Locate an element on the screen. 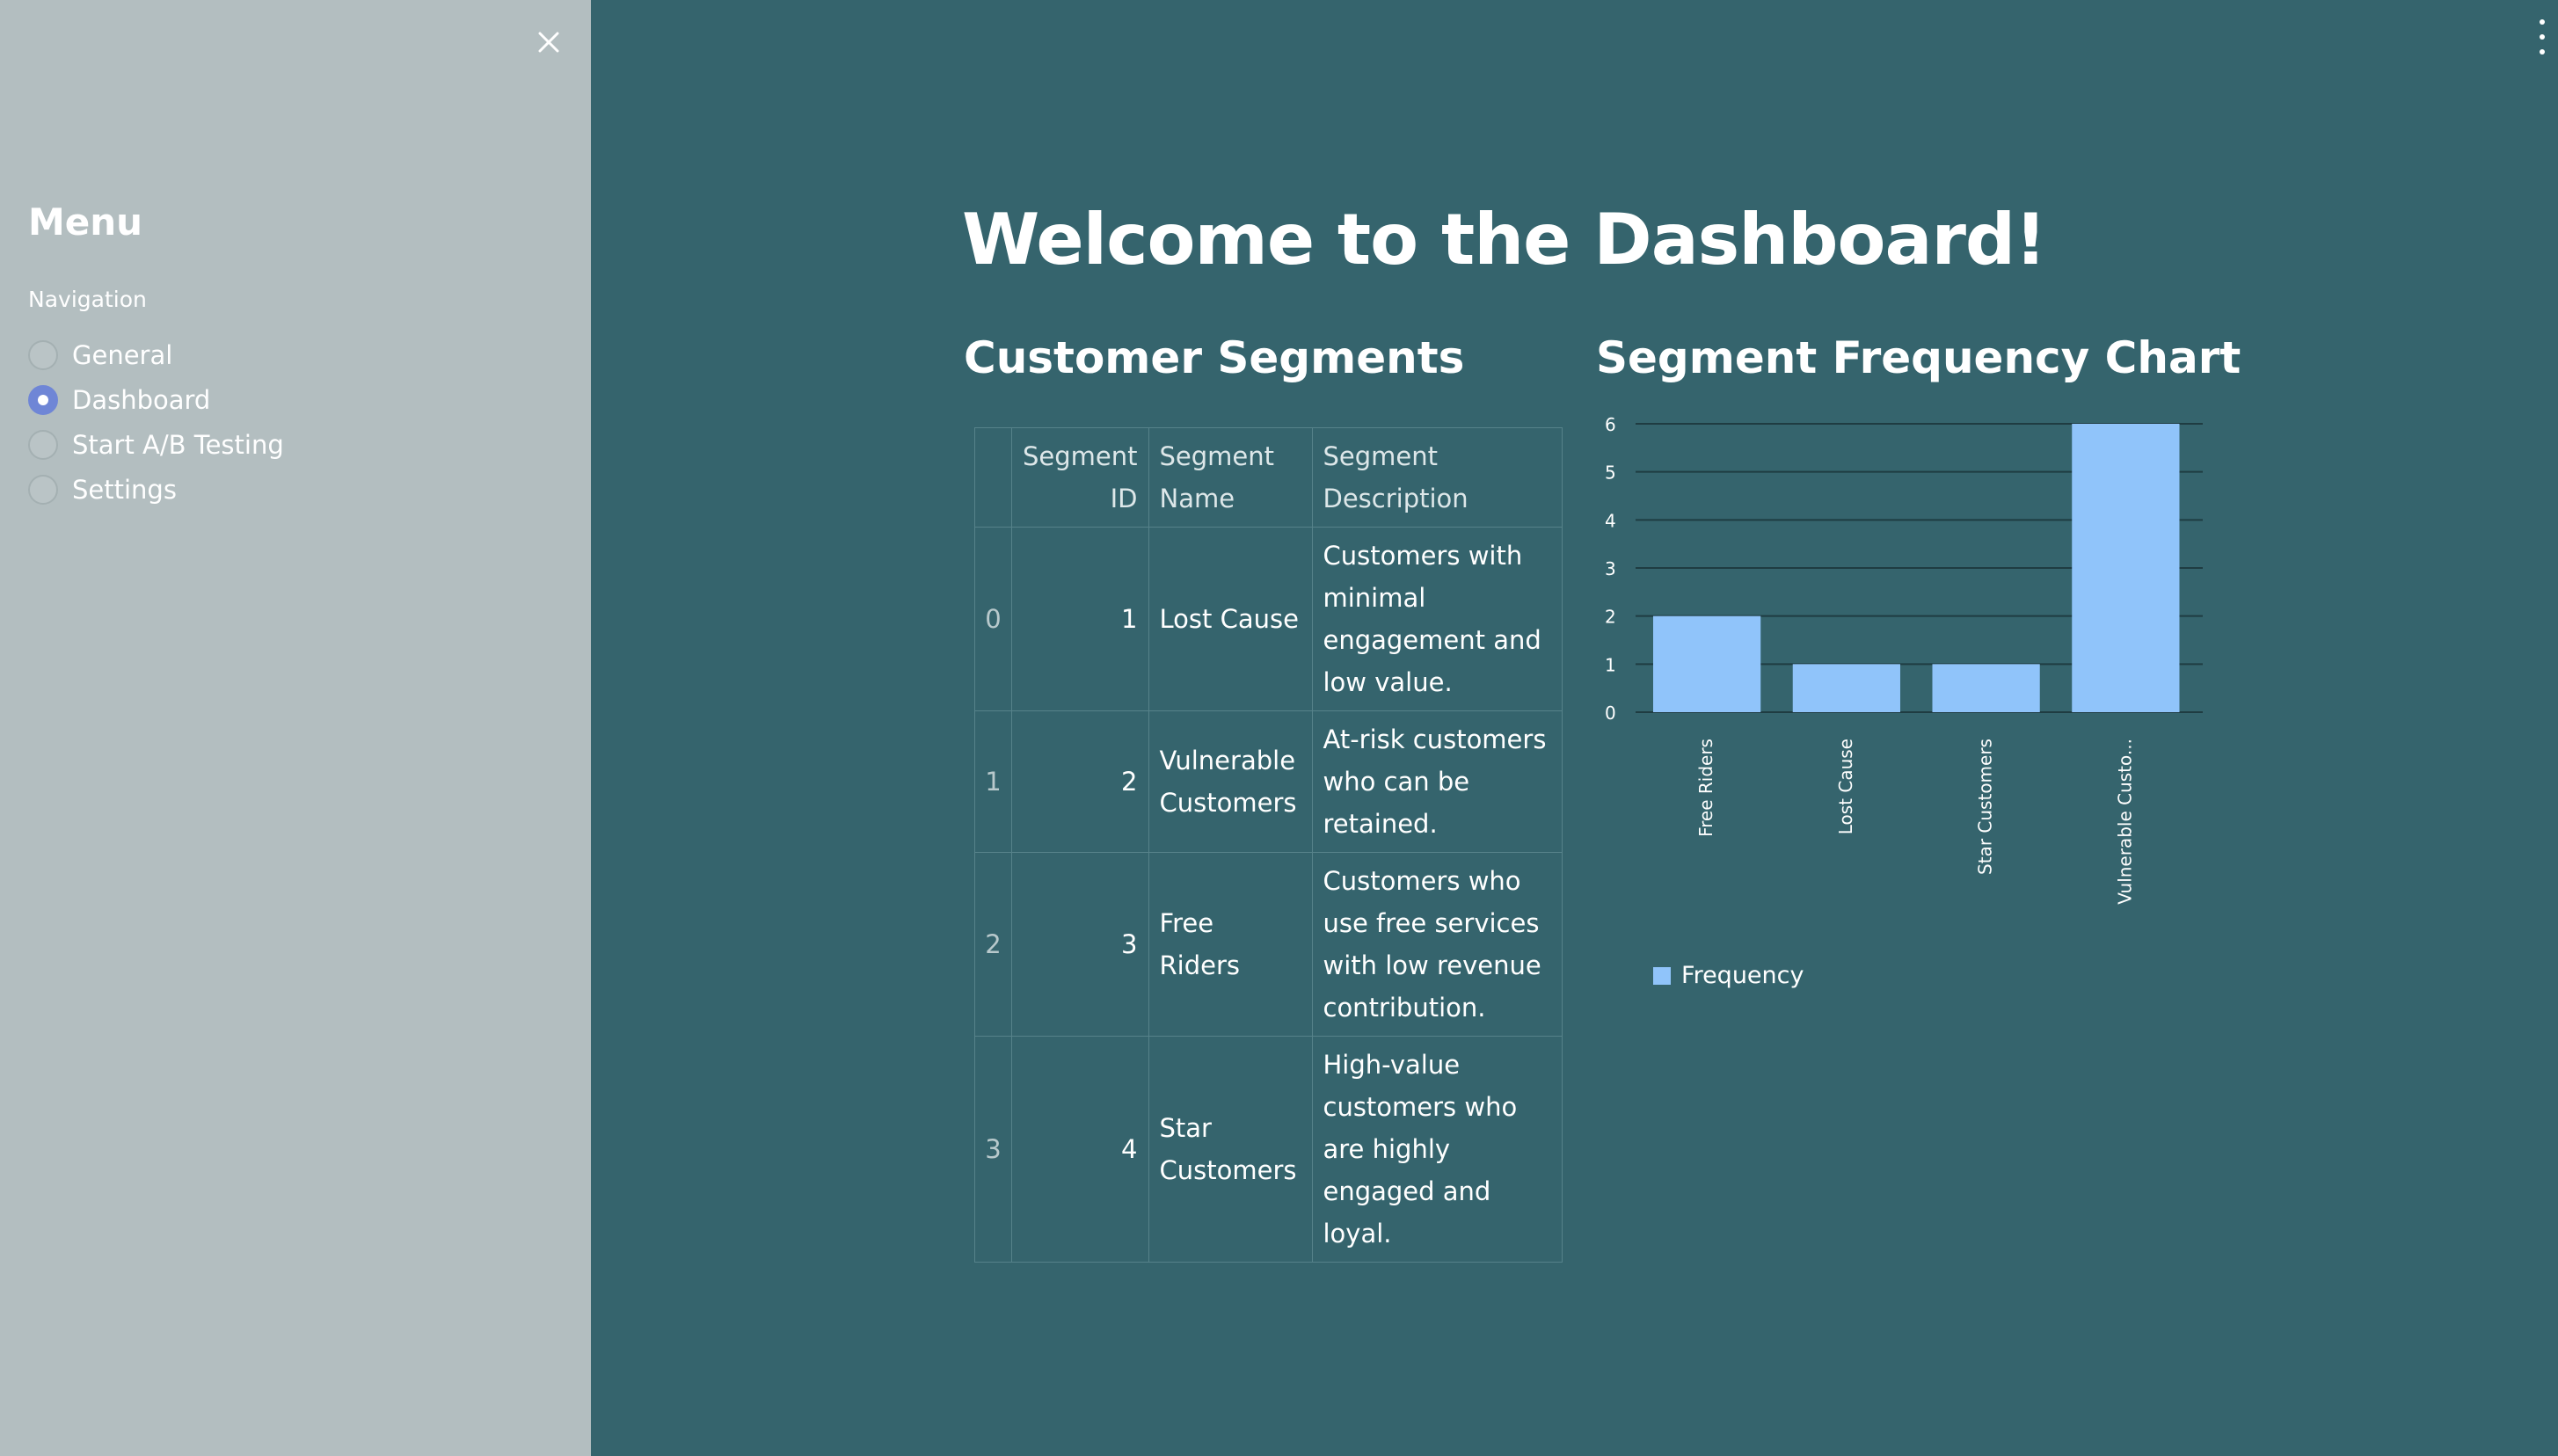 The height and width of the screenshot is (1456, 2558). y-tick-label: 5 is located at coordinates (1610, 473).